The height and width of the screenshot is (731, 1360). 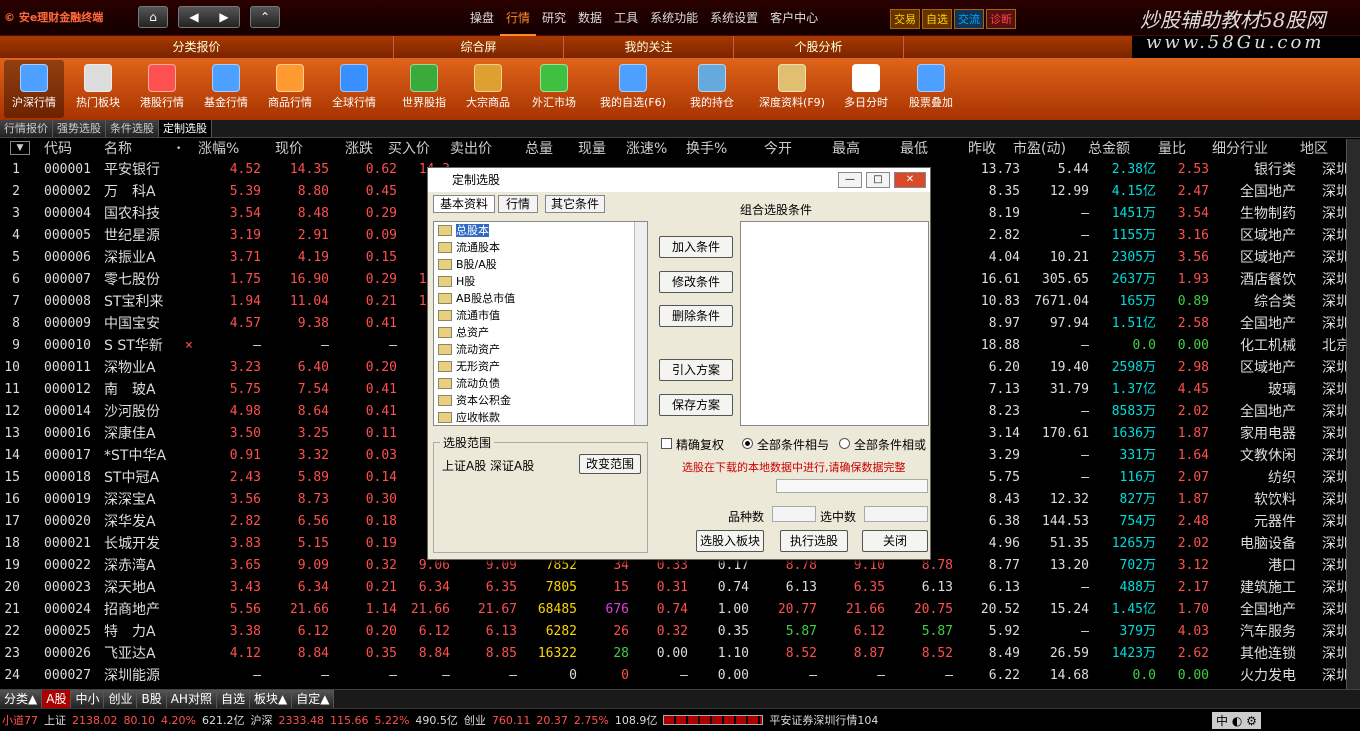 I want to click on all-or-radio, so click(x=844, y=443).